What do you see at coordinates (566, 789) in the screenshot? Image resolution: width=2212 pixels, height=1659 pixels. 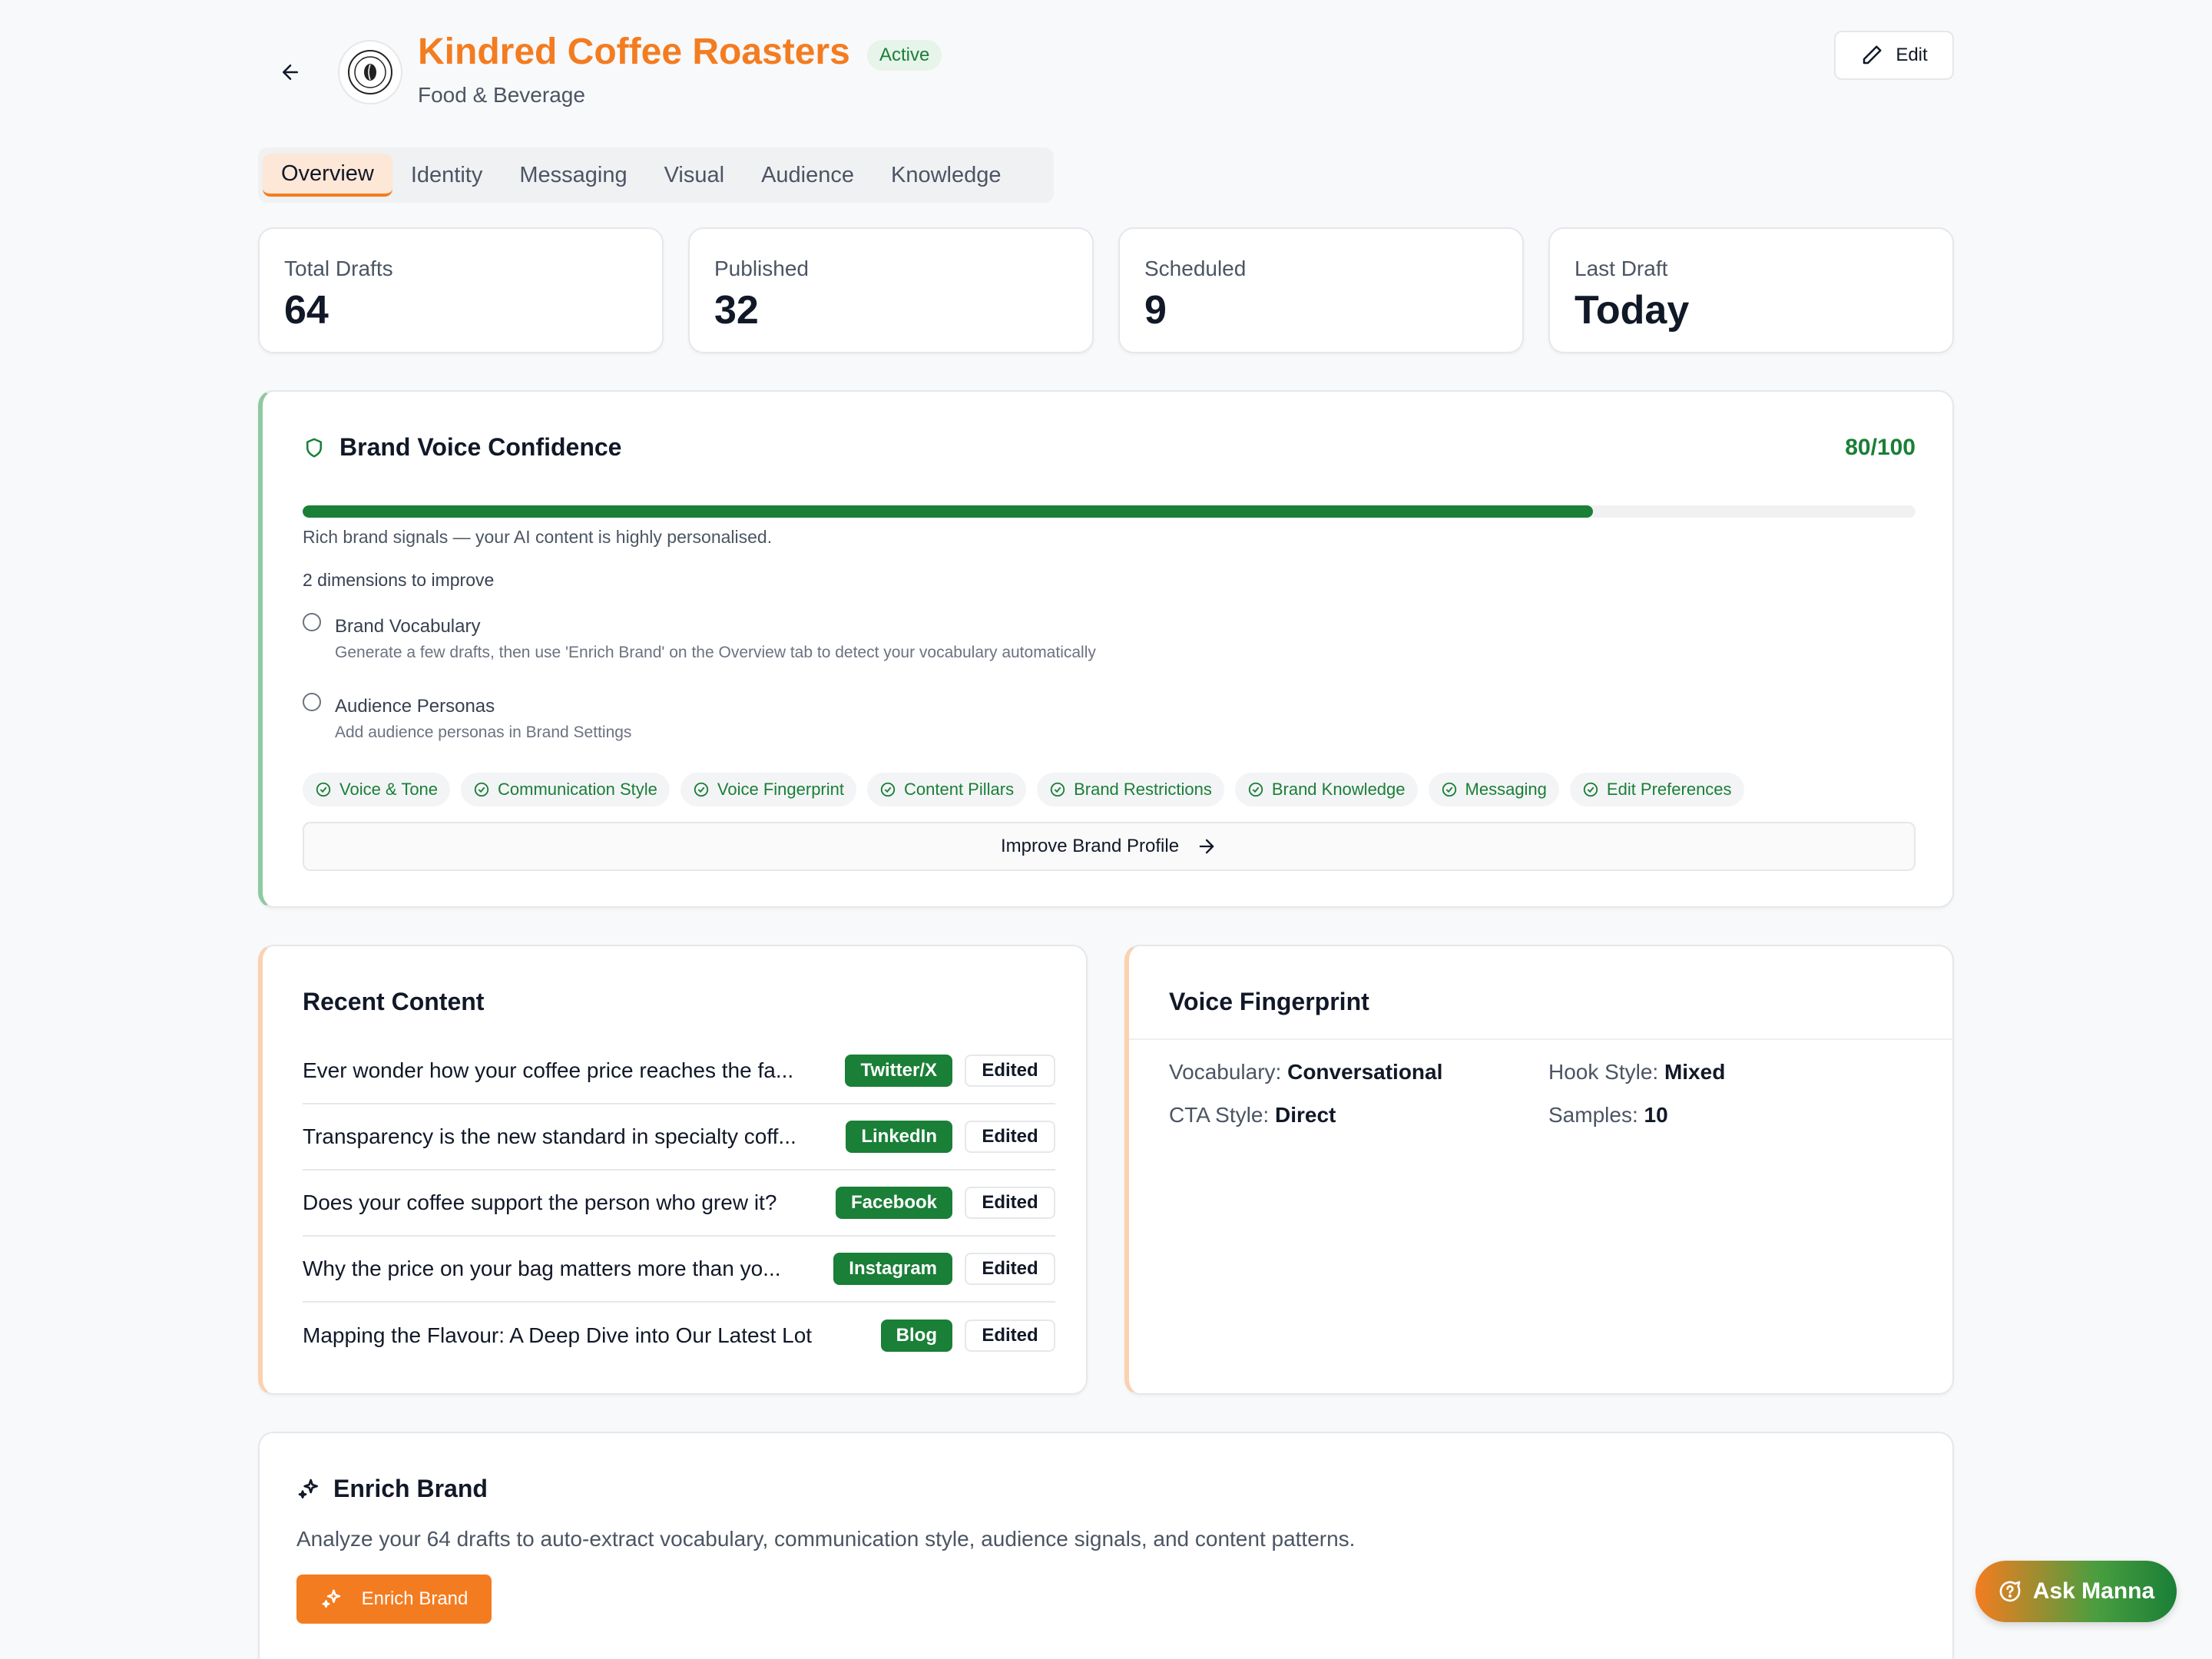 I see `completed-pill: Communication Style` at bounding box center [566, 789].